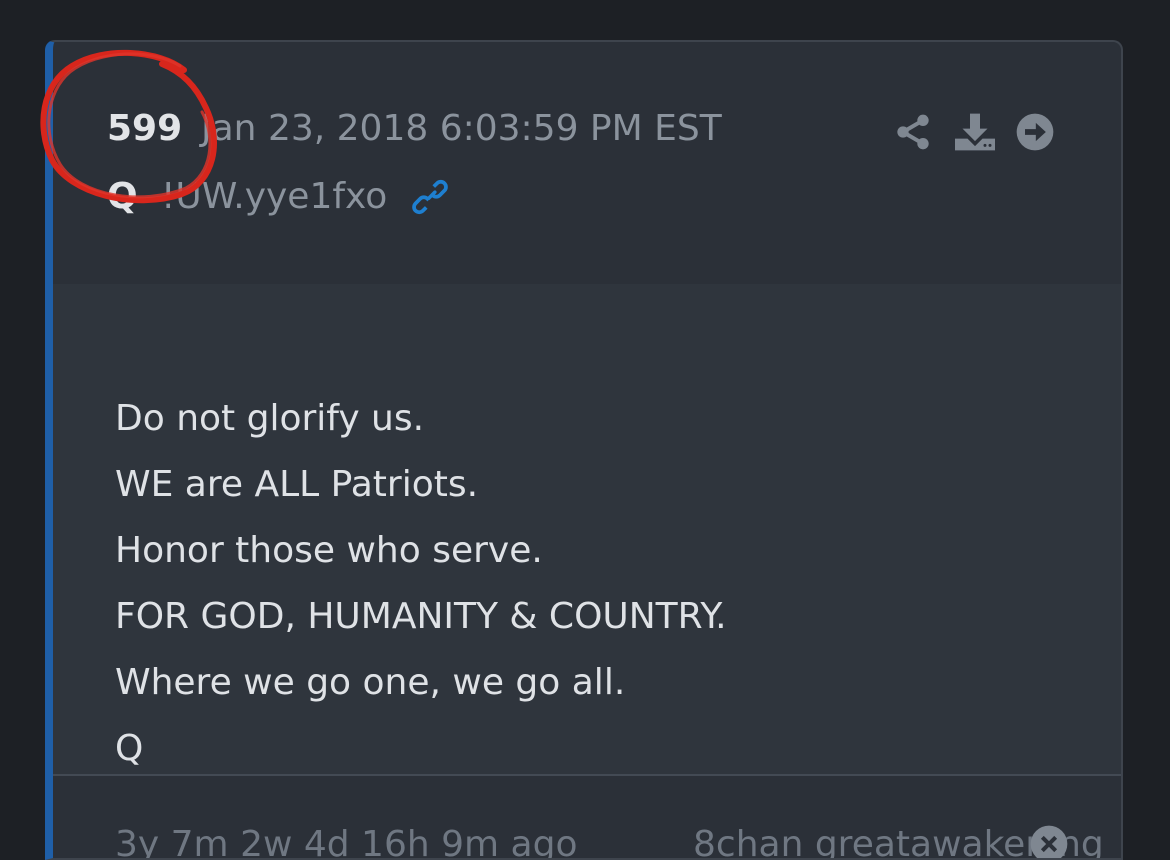 The height and width of the screenshot is (860, 1170). What do you see at coordinates (913, 132) in the screenshot?
I see `share-icon` at bounding box center [913, 132].